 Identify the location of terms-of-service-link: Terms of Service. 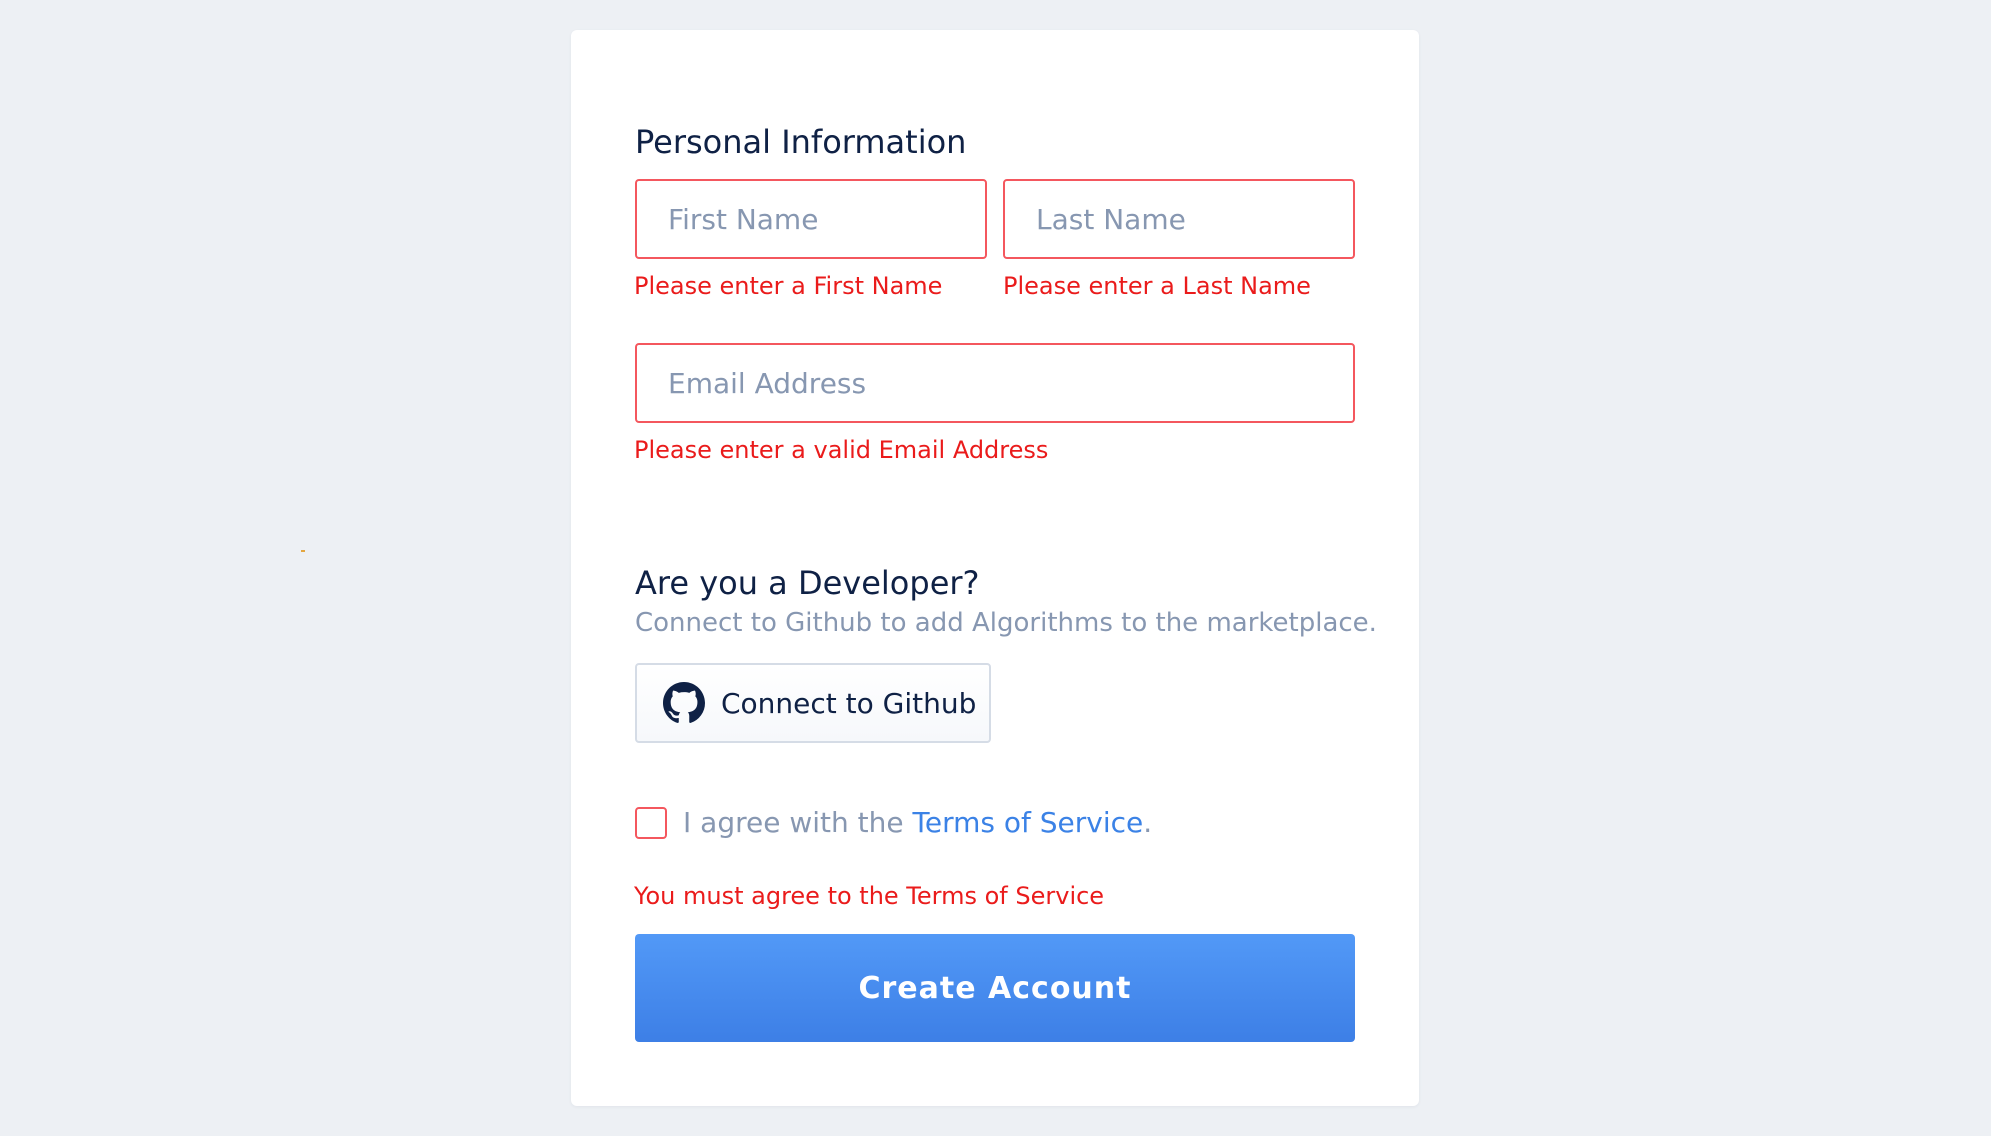
(1028, 822).